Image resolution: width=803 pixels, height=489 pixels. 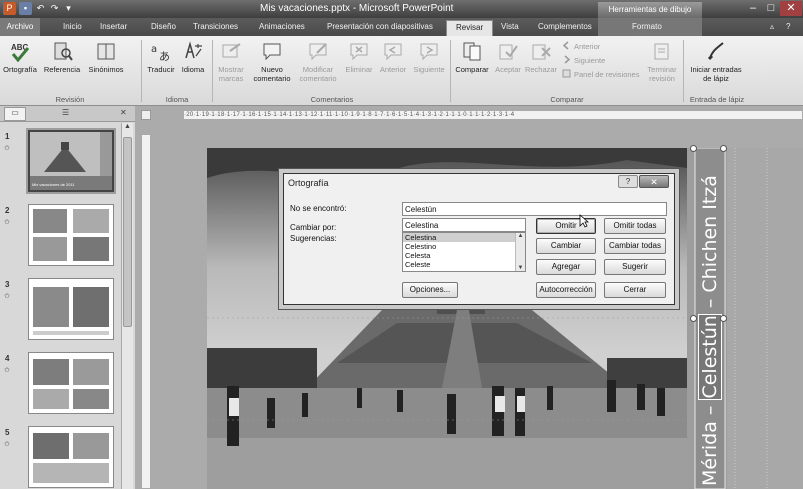 I want to click on tab-diseno: Diseño, so click(x=163, y=26).